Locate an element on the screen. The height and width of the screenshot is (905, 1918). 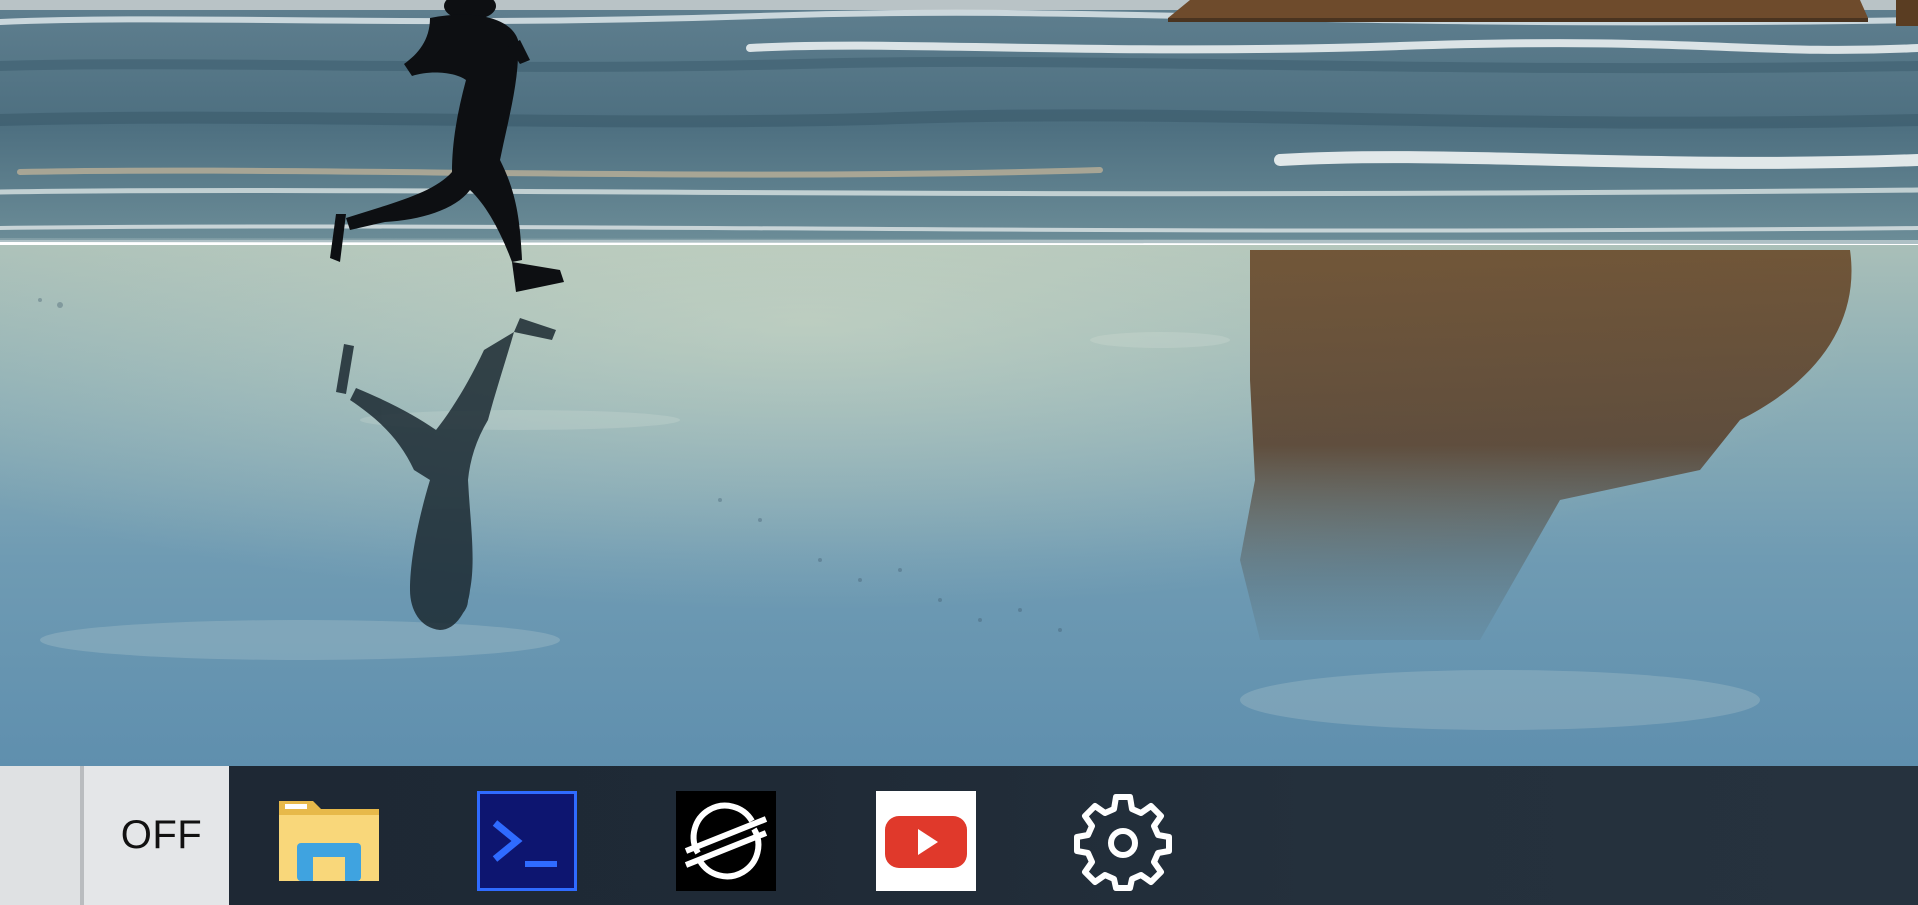
file-explorer-button is located at coordinates (329, 841).